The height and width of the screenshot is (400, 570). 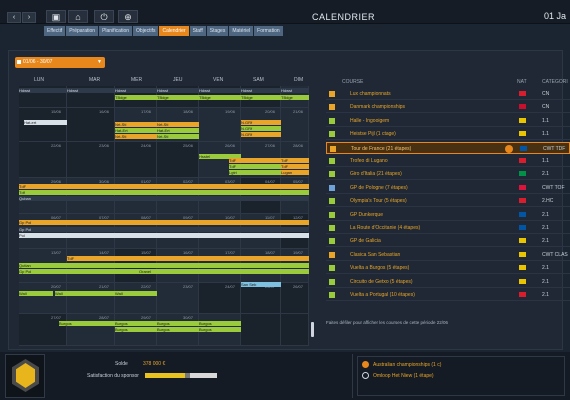 What do you see at coordinates (146, 31) in the screenshot?
I see `tab-objectifs: Objectifs` at bounding box center [146, 31].